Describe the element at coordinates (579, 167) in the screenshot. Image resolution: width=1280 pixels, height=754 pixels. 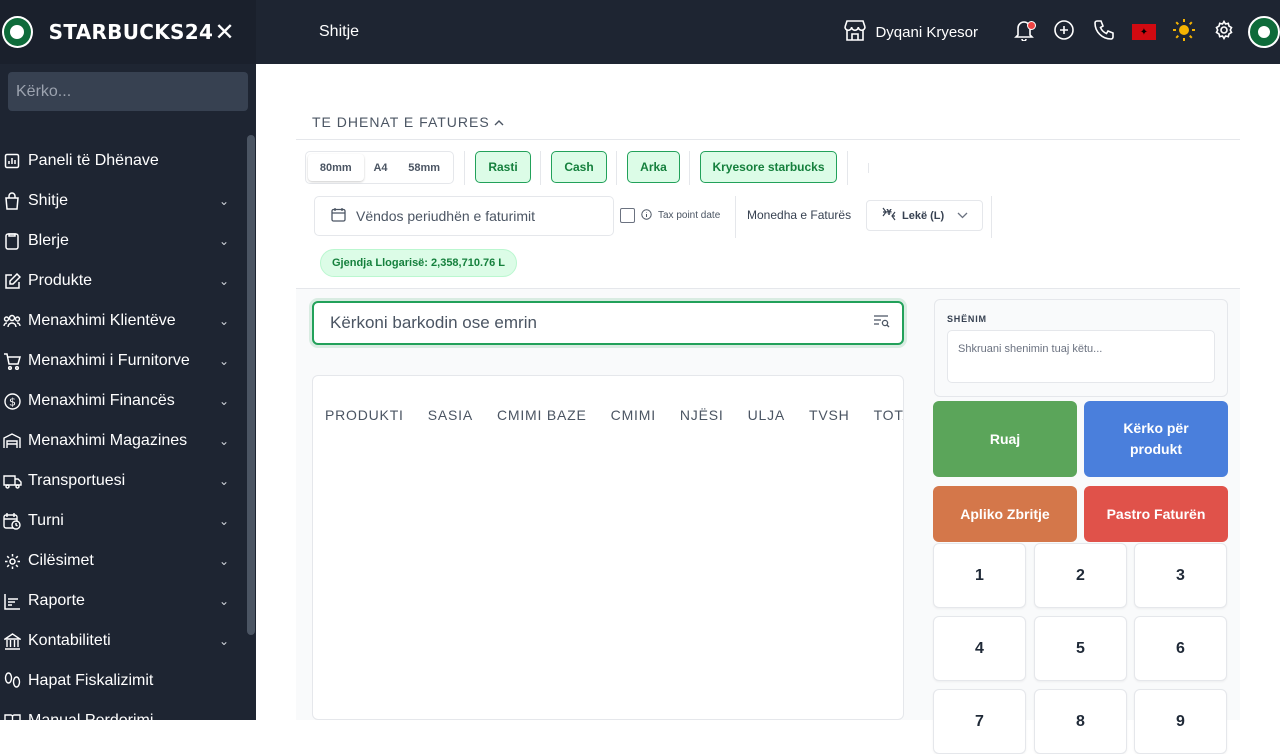
I see `pill-cash: Cash` at that location.